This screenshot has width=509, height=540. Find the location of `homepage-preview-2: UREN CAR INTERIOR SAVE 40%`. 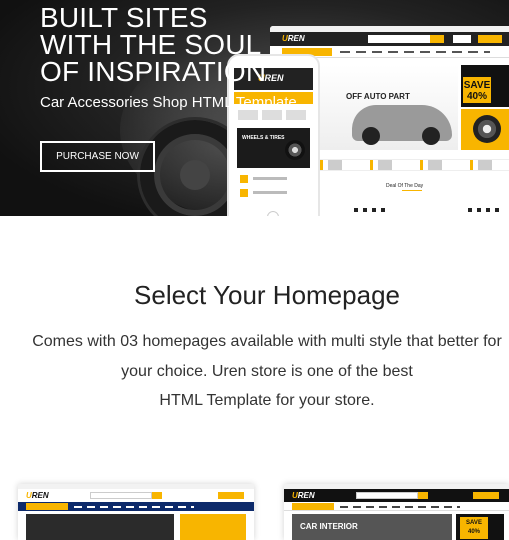

homepage-preview-2: UREN CAR INTERIOR SAVE 40% is located at coordinates (396, 512).